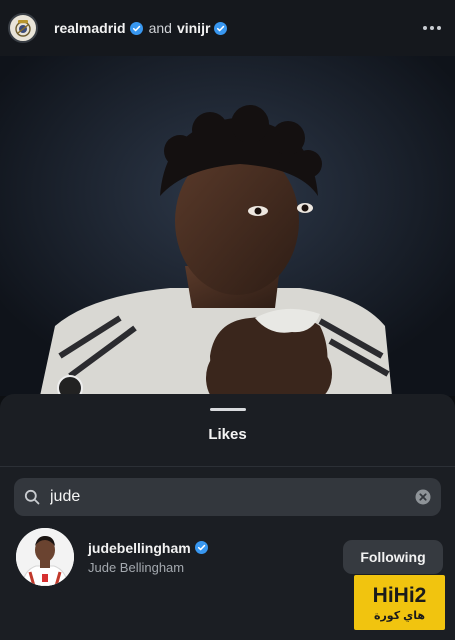 This screenshot has width=455, height=640. Describe the element at coordinates (148, 557) in the screenshot. I see `user-info: judebellingham Jude Bellingham` at that location.